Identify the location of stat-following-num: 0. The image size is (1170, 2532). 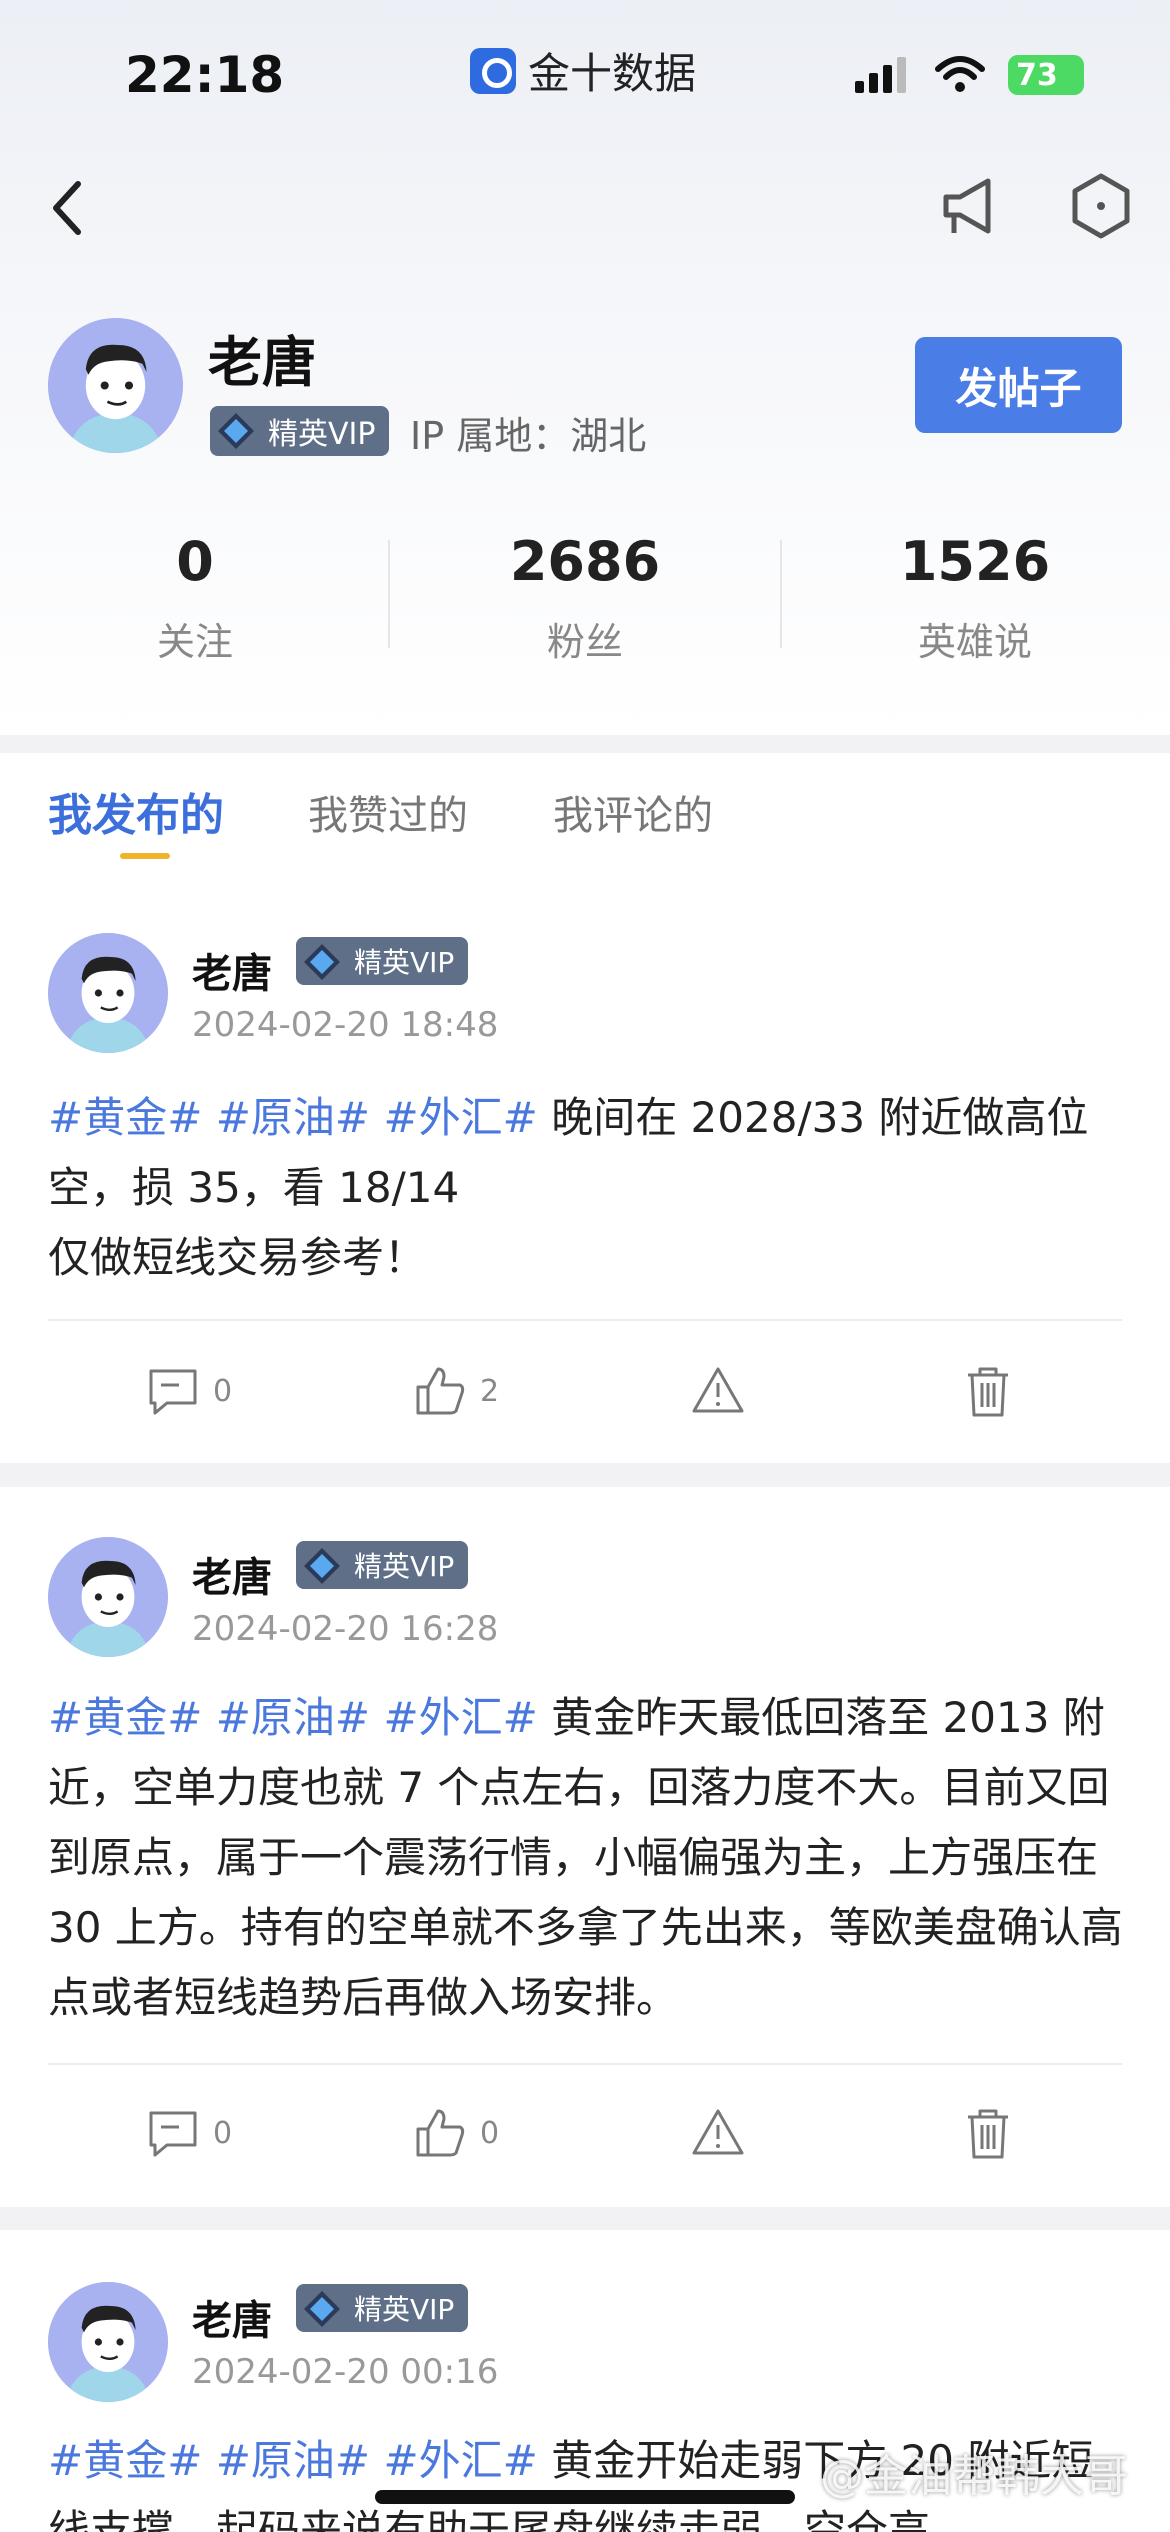
(195, 561).